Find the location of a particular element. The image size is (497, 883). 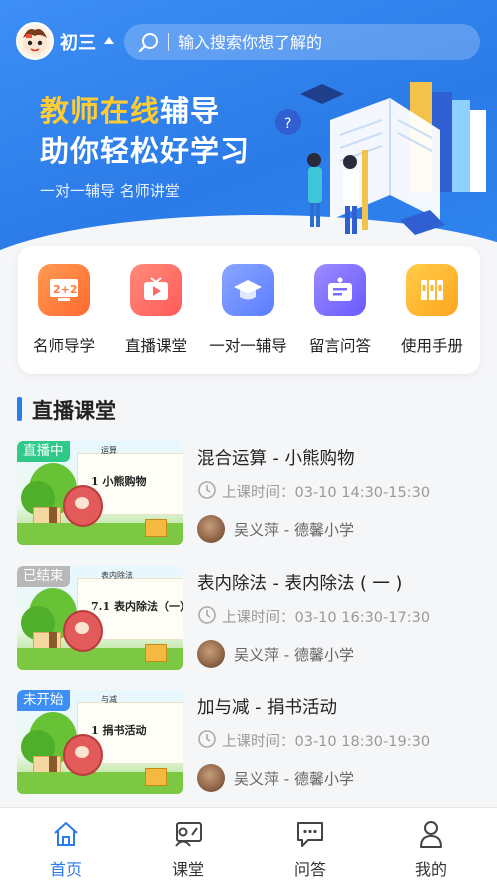

classroom-icon is located at coordinates (188, 834).